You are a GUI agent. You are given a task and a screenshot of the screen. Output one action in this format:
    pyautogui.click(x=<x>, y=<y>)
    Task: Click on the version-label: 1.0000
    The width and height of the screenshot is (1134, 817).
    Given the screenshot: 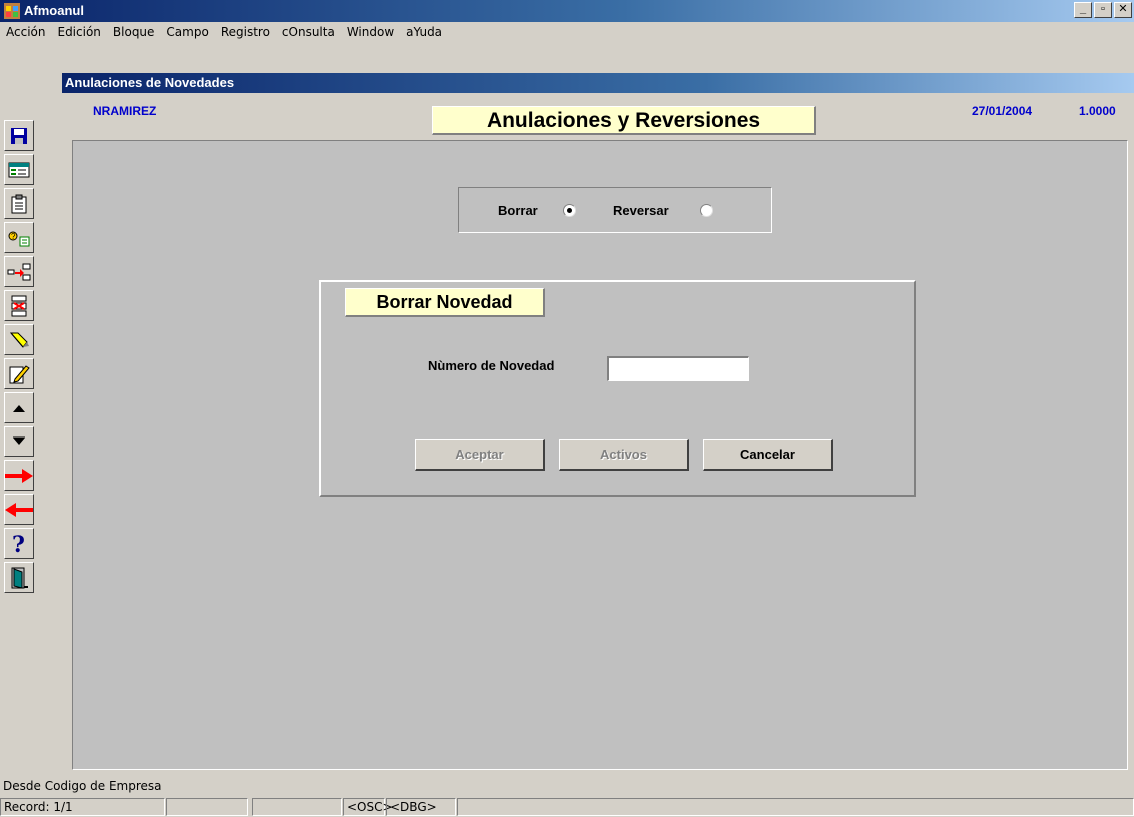 What is the action you would take?
    pyautogui.click(x=1097, y=111)
    